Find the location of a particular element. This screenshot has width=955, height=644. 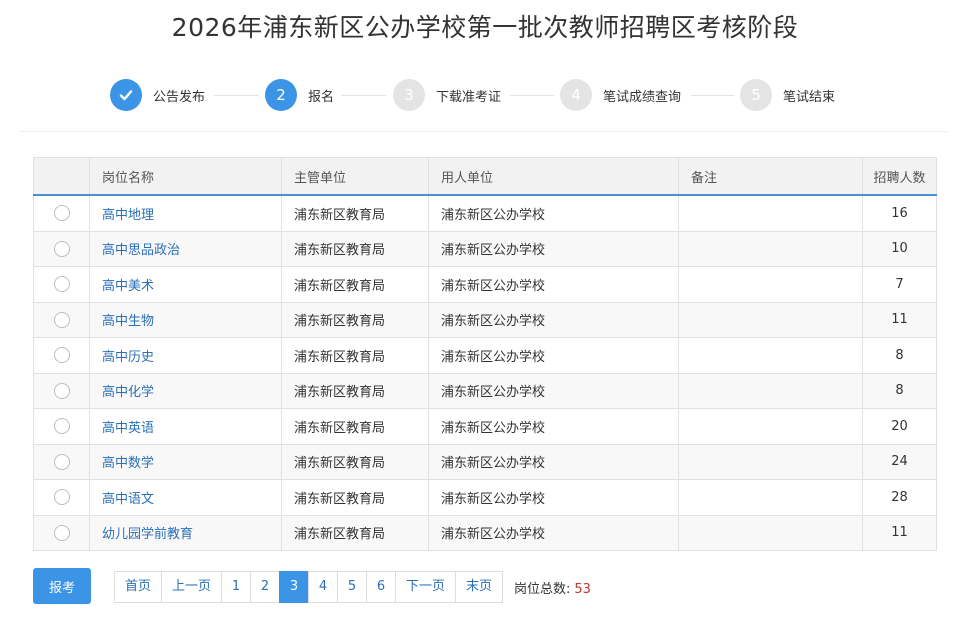

position-link: 高中历史 is located at coordinates (185, 355).